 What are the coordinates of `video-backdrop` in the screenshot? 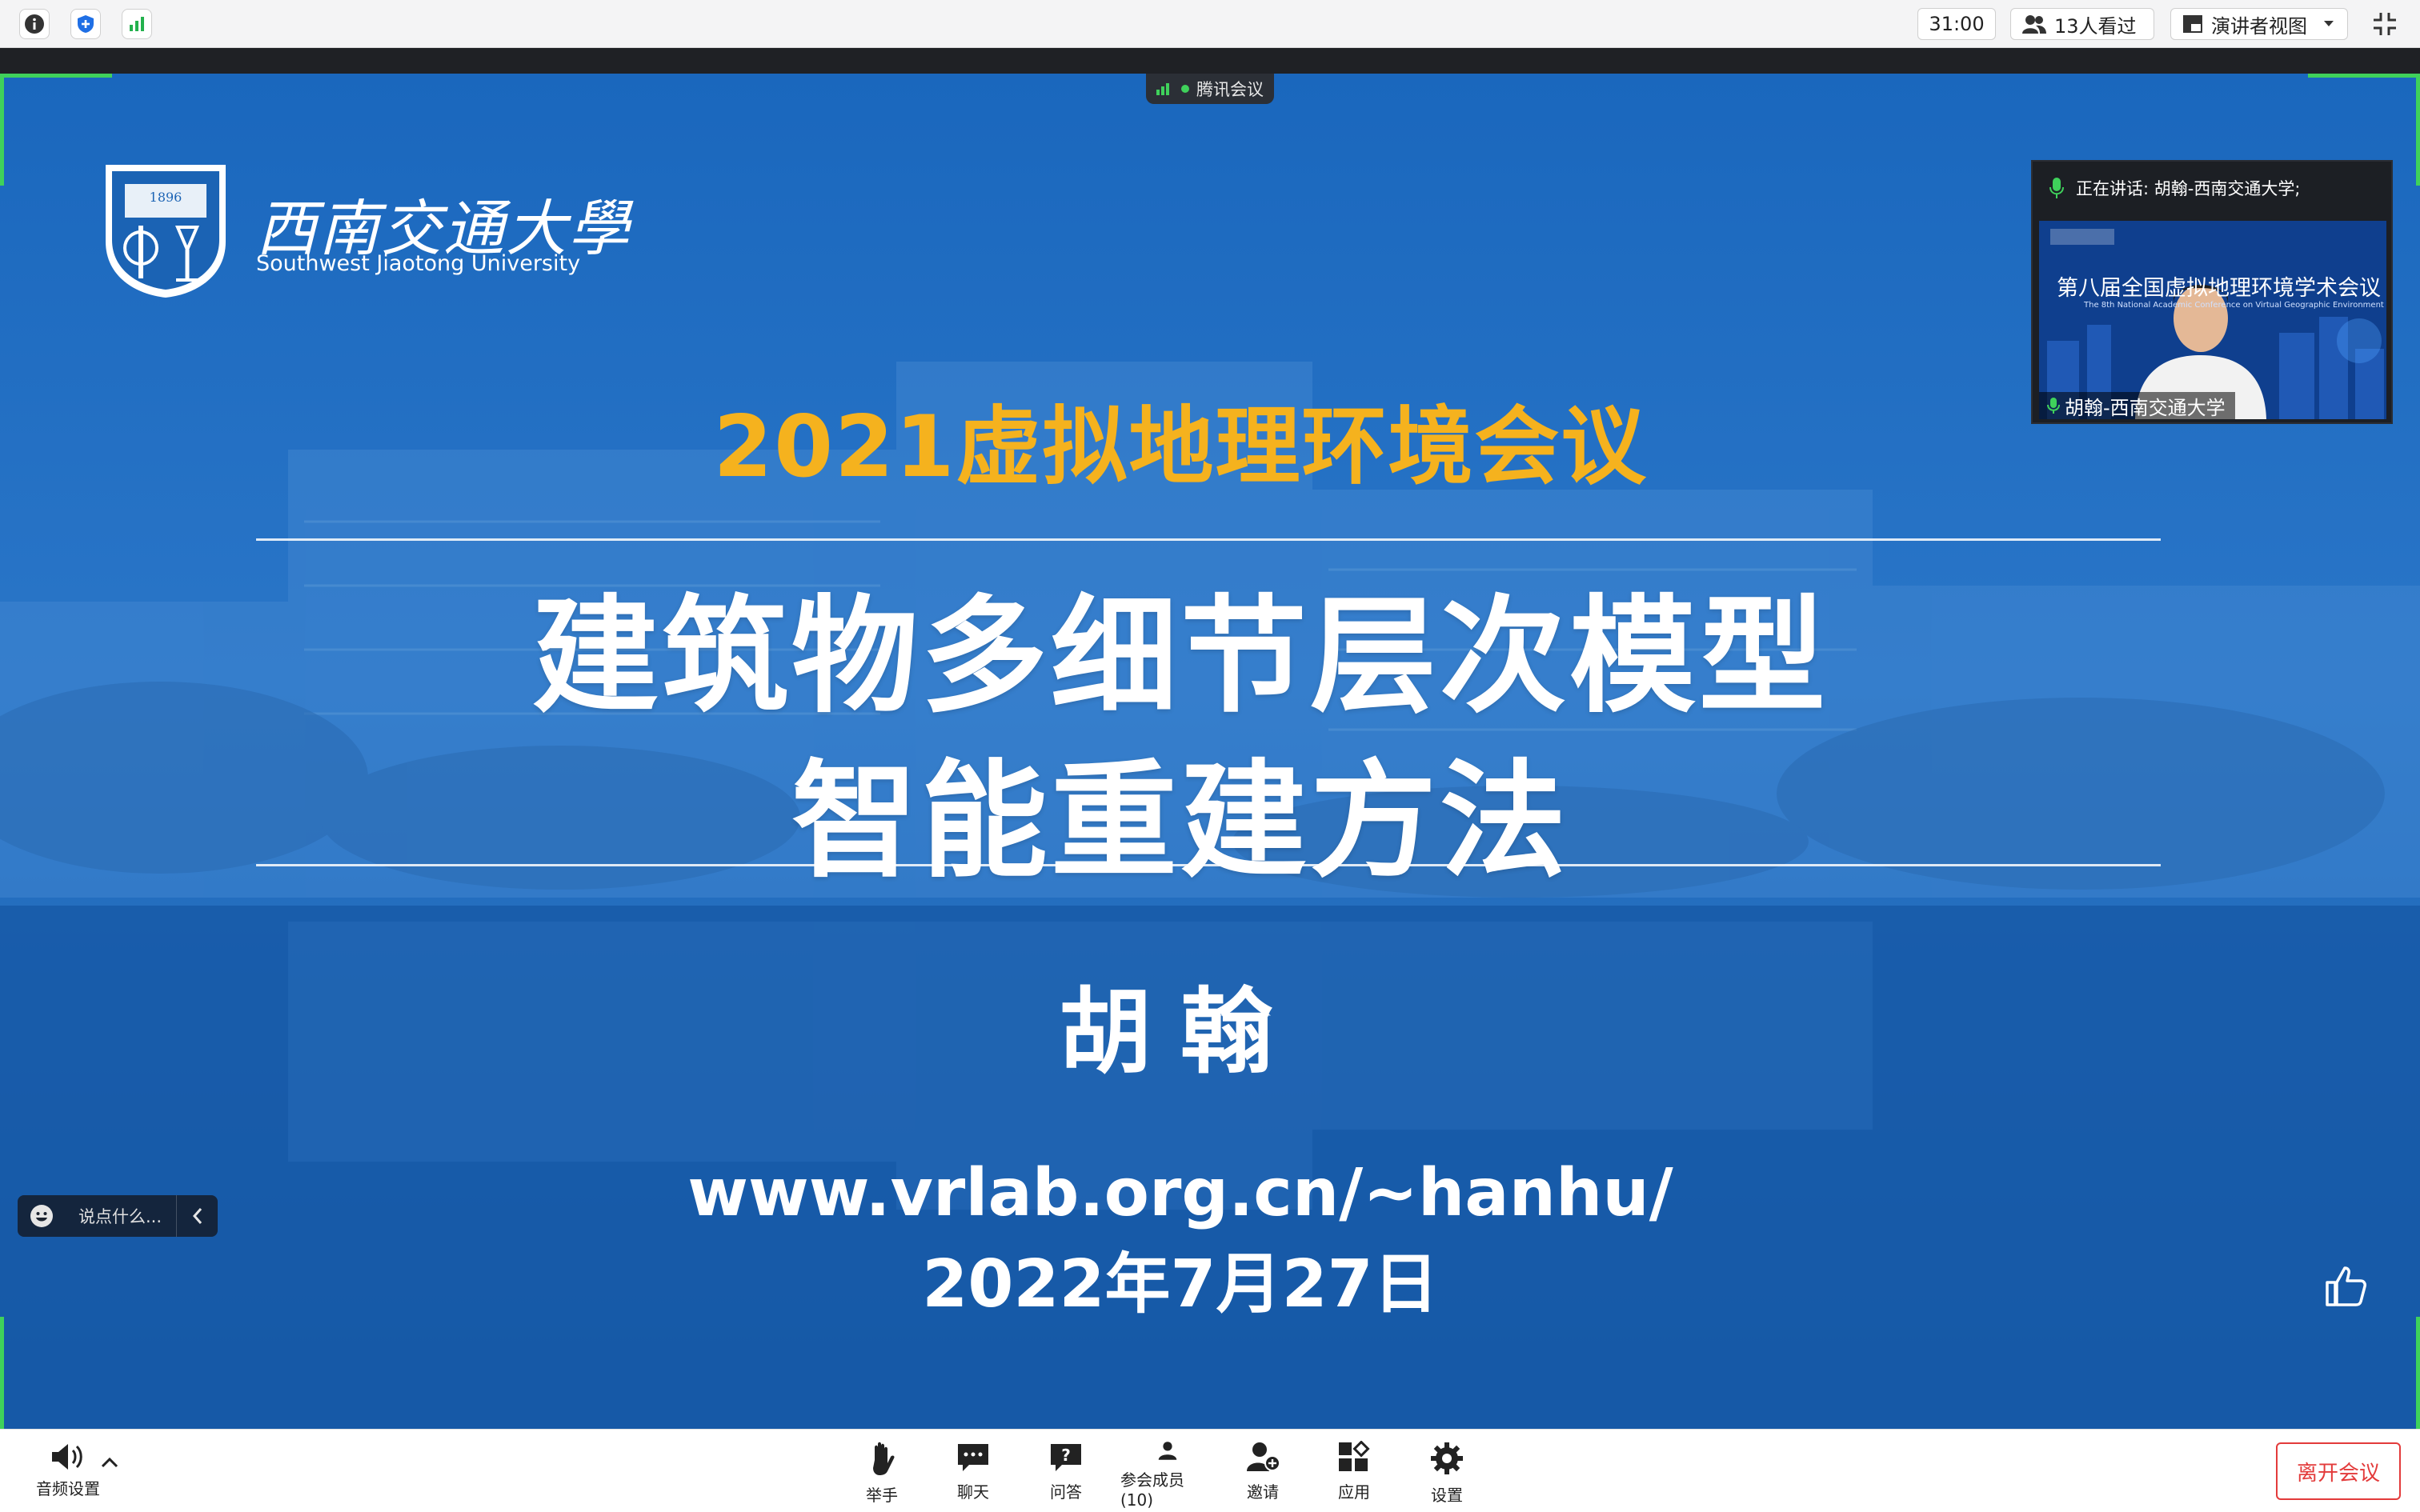 It's located at (2212, 320).